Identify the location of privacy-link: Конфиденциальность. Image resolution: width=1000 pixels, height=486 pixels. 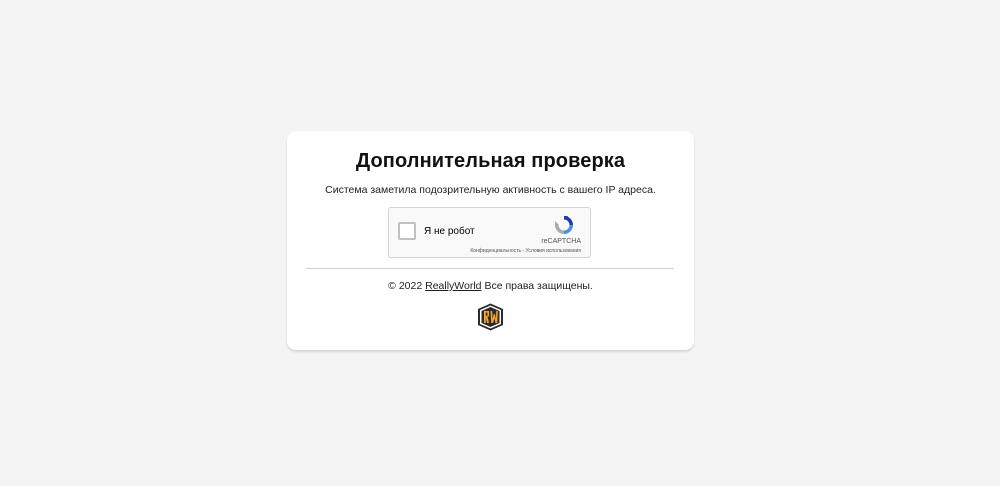
(495, 251).